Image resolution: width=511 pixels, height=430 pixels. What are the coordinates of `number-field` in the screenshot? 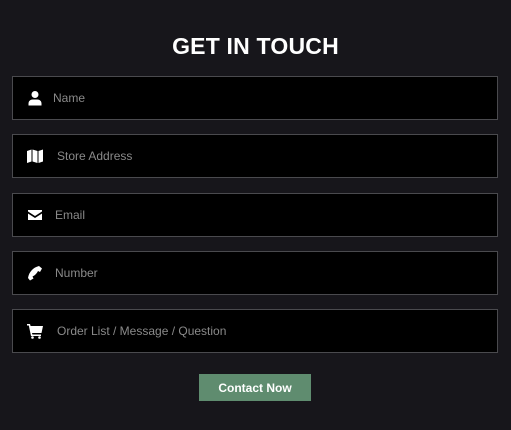 It's located at (255, 273).